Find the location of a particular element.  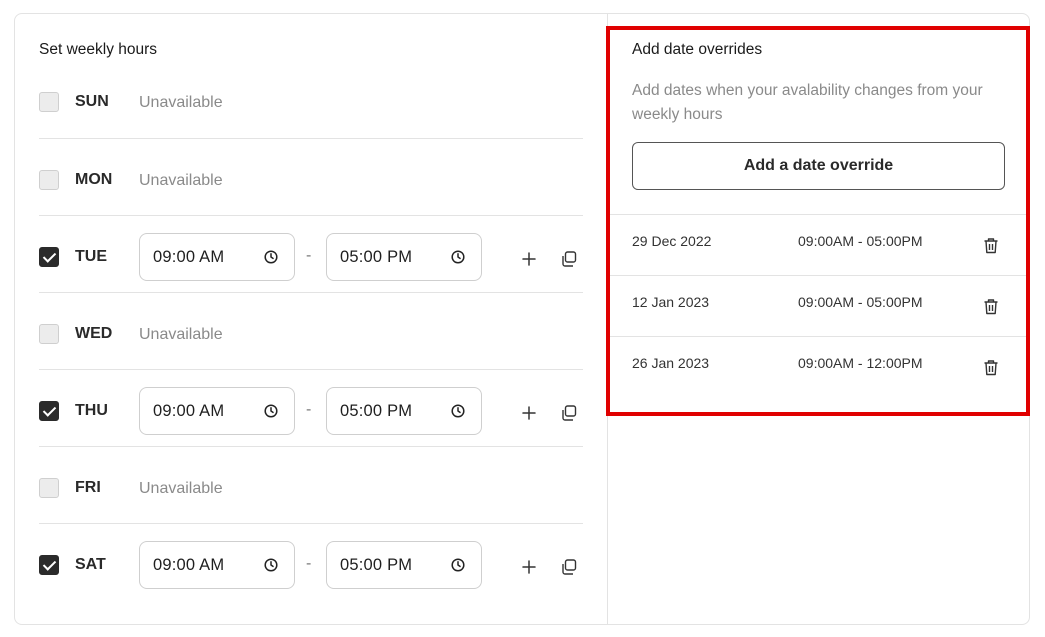

checkbox-sat is located at coordinates (49, 565).